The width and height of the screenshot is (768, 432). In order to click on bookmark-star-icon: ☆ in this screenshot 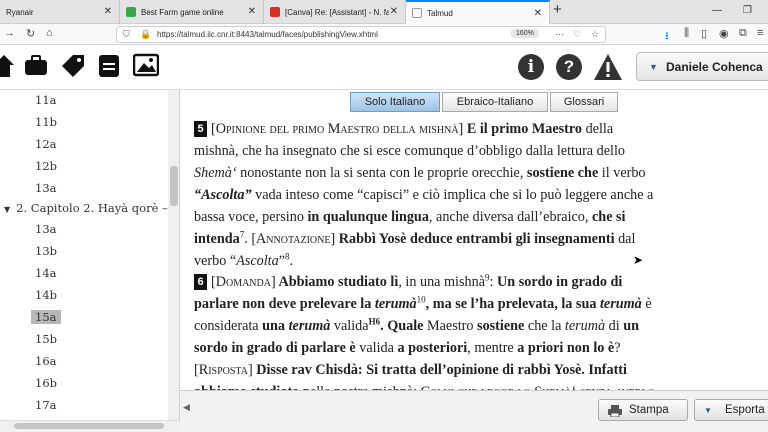, I will do `click(595, 34)`.